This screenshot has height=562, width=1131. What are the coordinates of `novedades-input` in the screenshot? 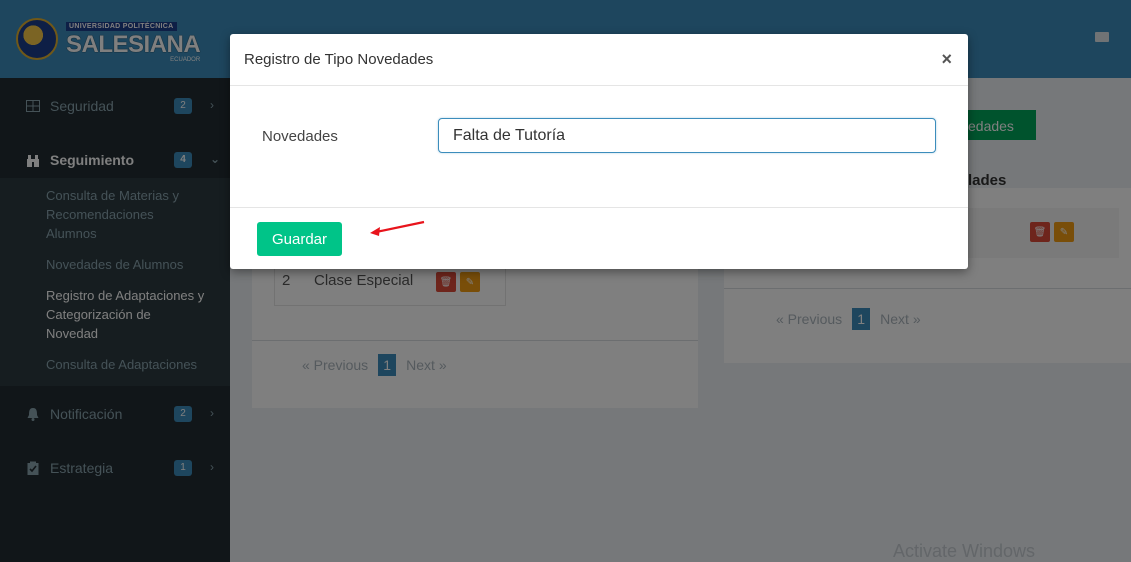 It's located at (687, 135).